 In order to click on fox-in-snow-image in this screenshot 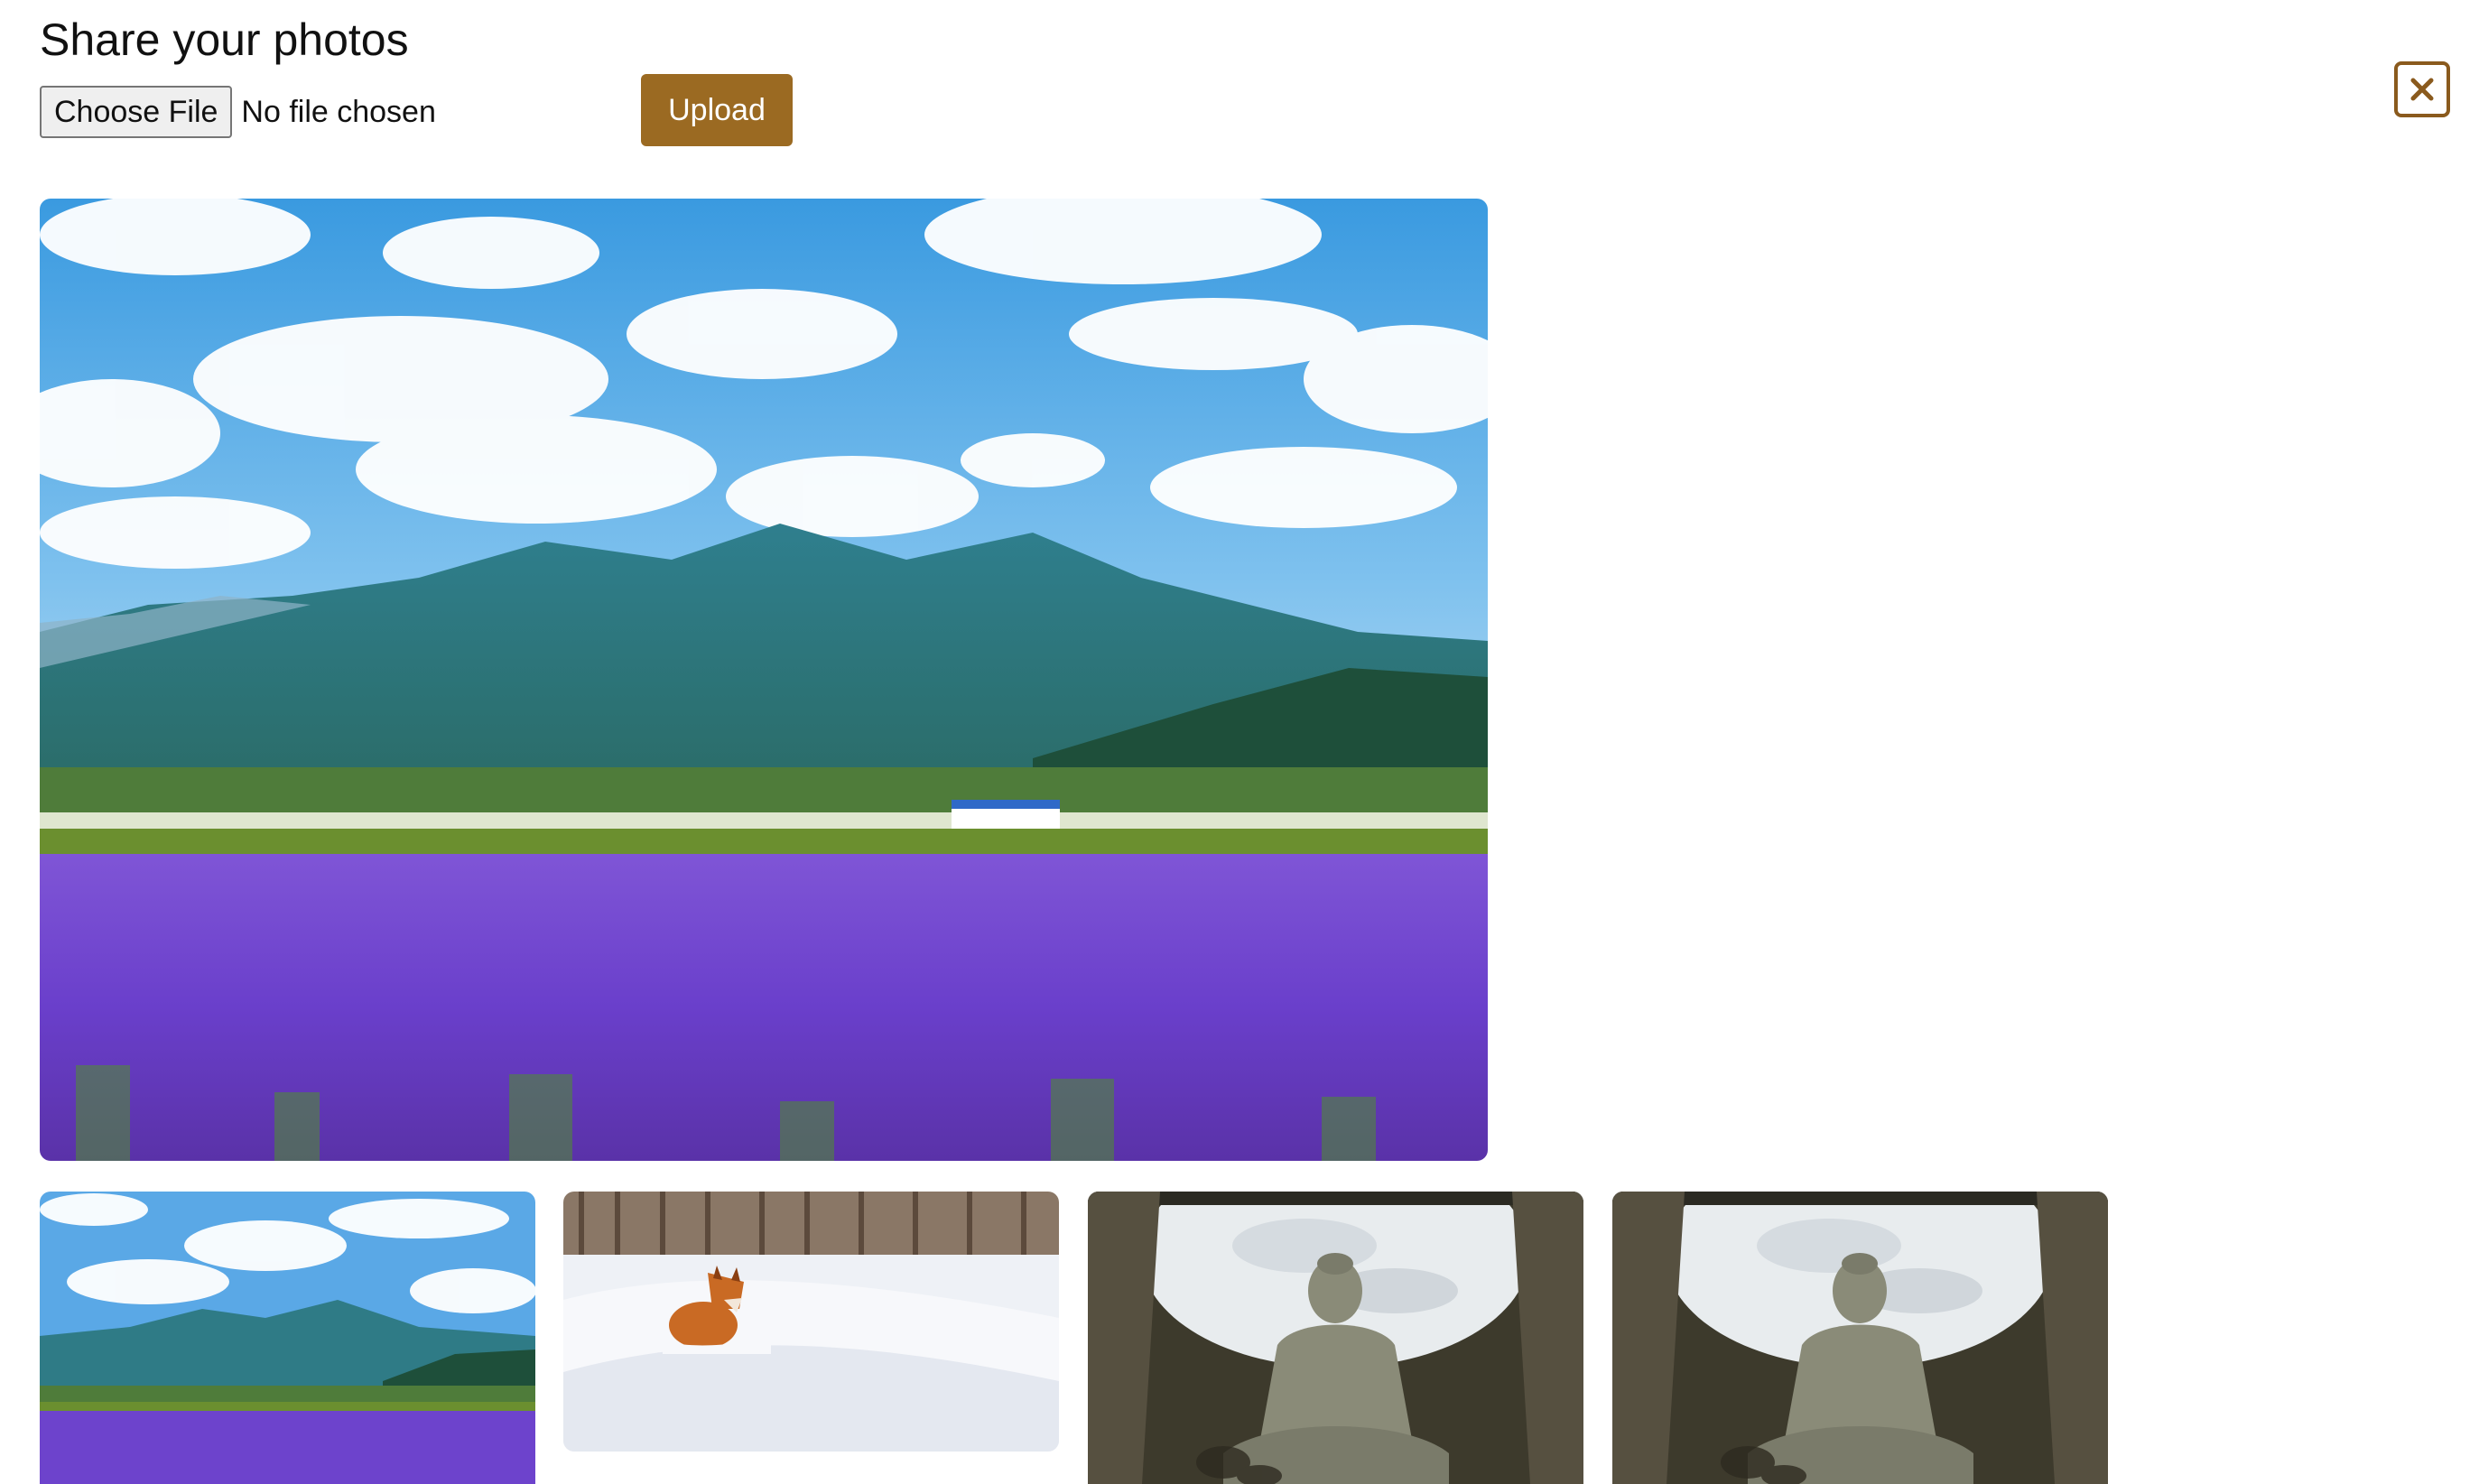, I will do `click(811, 1322)`.